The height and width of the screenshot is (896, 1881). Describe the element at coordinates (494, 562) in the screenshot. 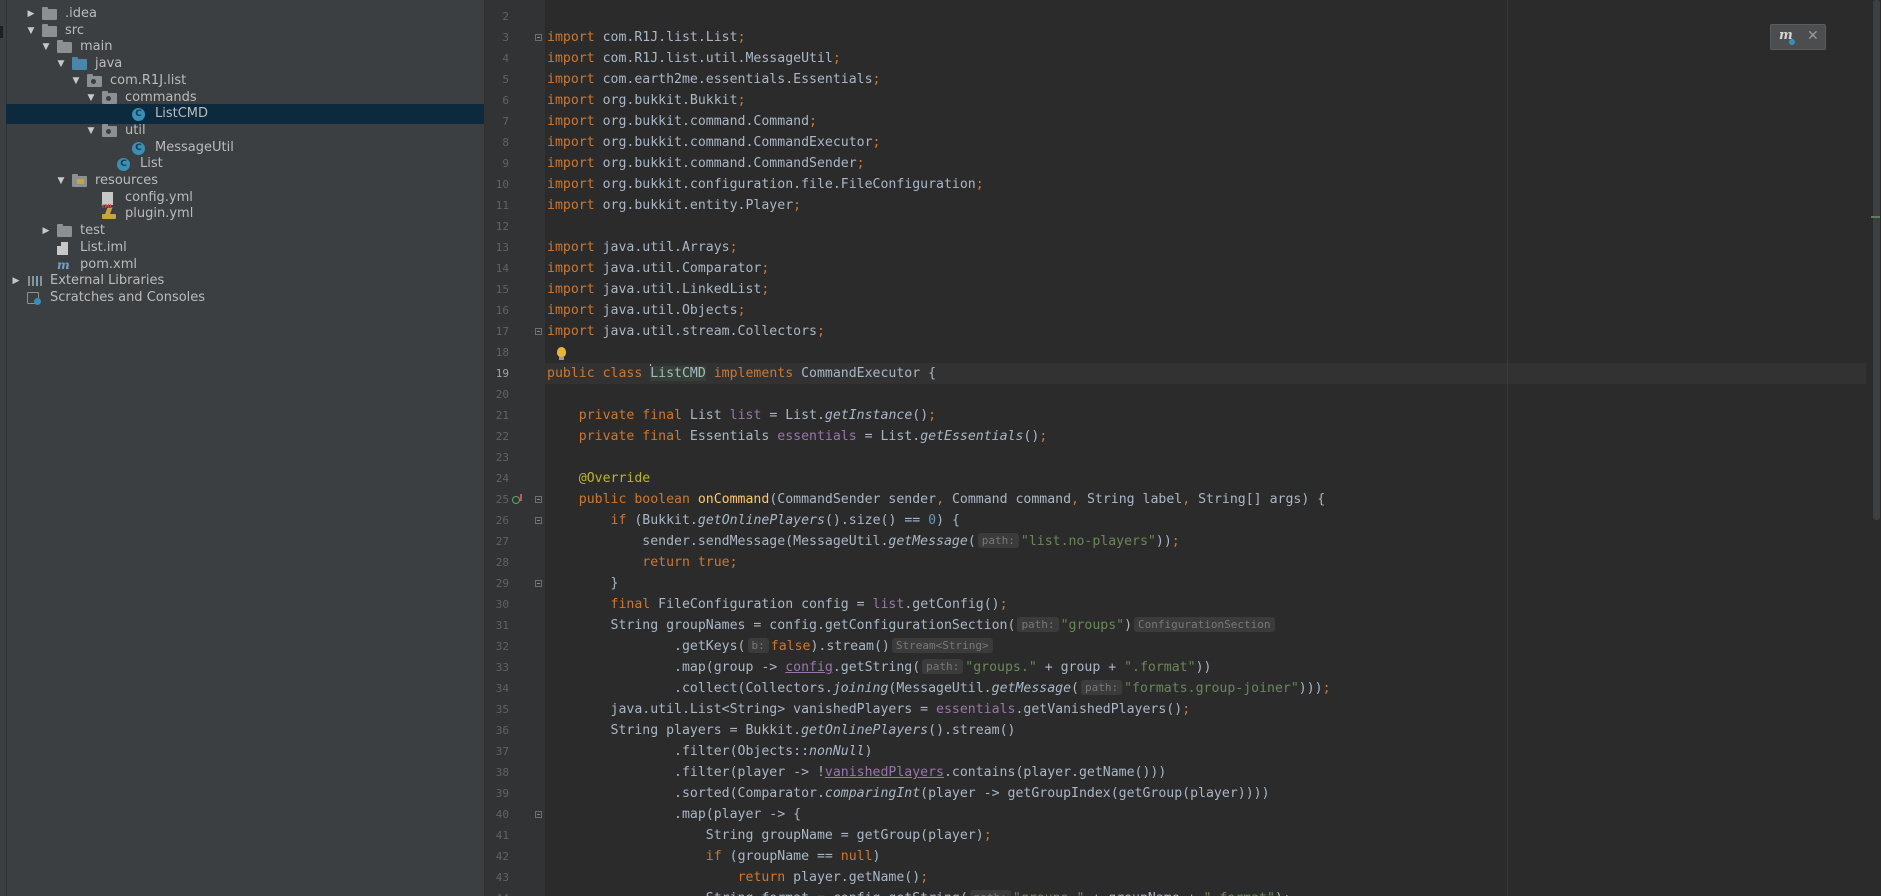

I see `line-number: 28` at that location.